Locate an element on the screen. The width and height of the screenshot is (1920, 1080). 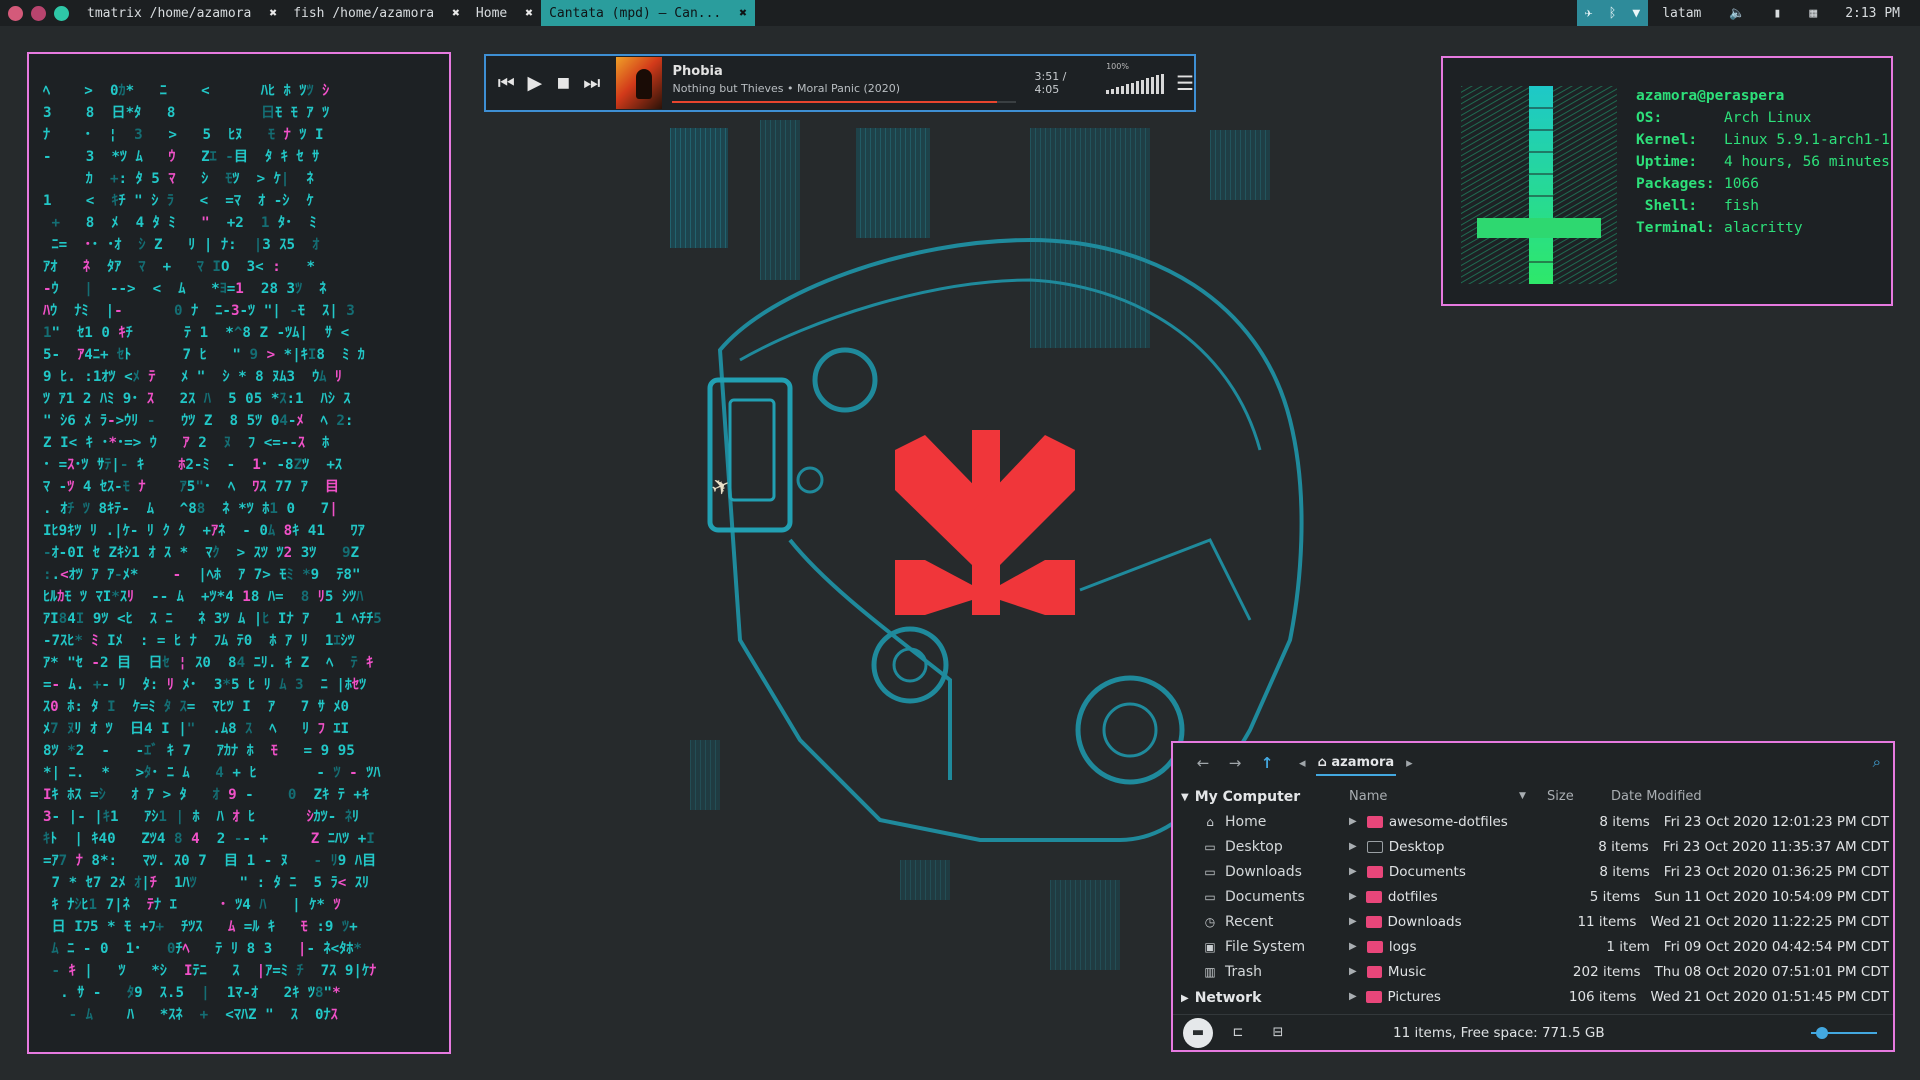
close-dot is located at coordinates (15, 13).